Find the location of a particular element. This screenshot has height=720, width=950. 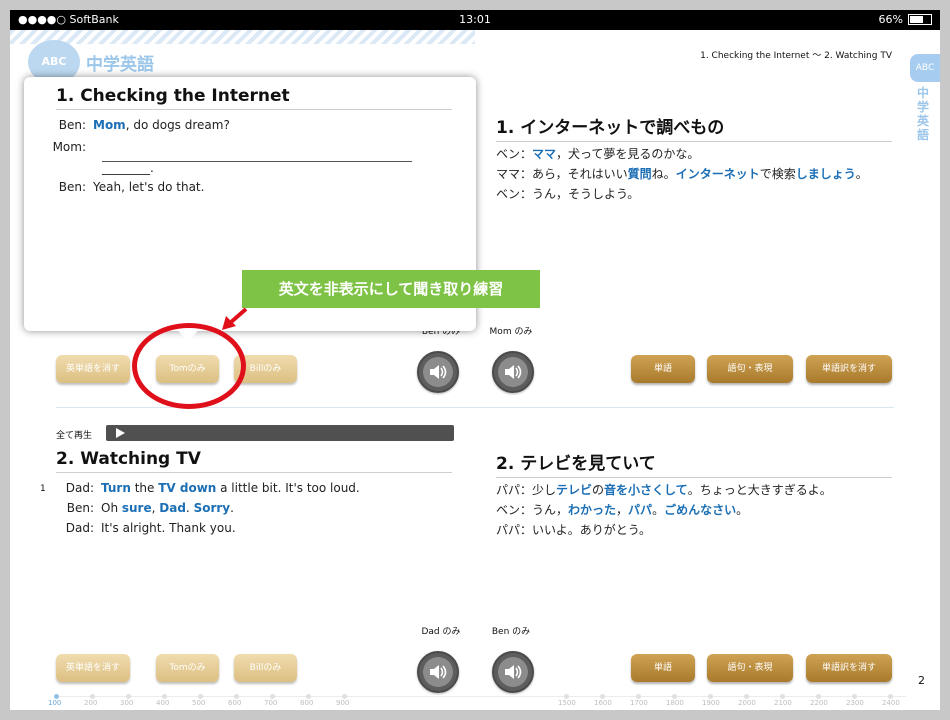

popup-title: 1. Checking the Internet is located at coordinates (254, 98).